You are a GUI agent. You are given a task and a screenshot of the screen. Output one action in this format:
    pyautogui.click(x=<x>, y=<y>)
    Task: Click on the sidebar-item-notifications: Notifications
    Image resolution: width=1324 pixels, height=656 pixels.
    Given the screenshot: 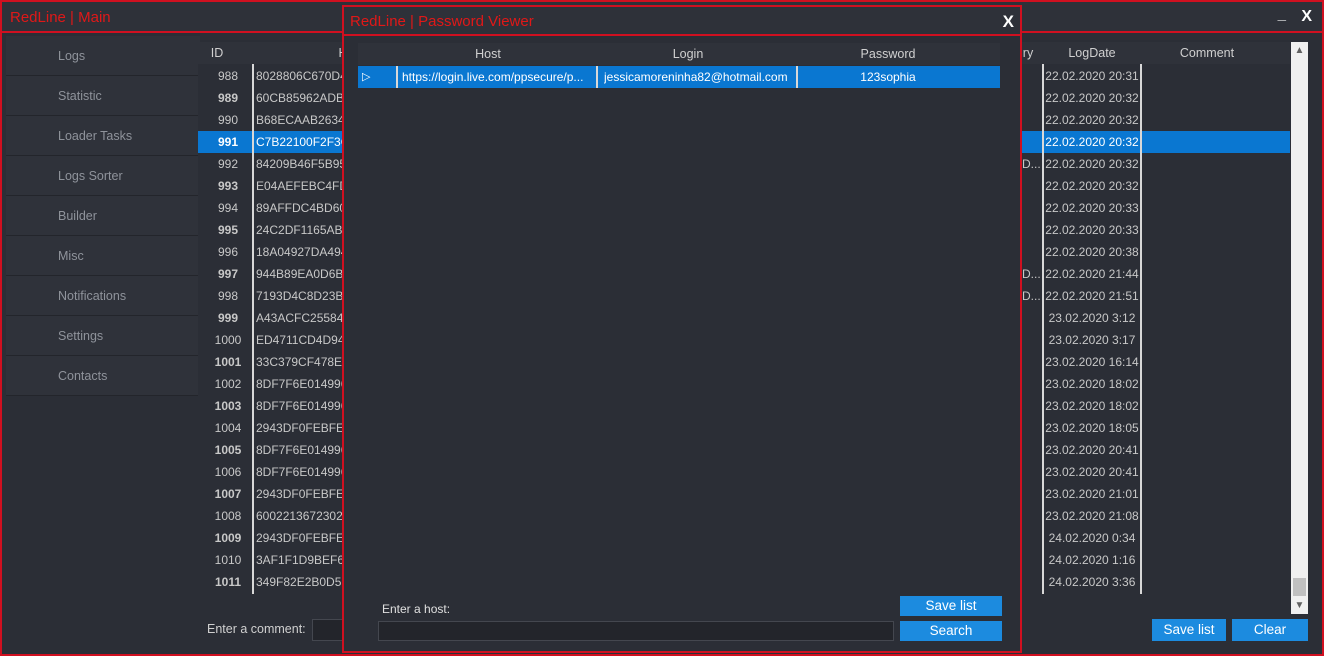 What is the action you would take?
    pyautogui.click(x=103, y=296)
    